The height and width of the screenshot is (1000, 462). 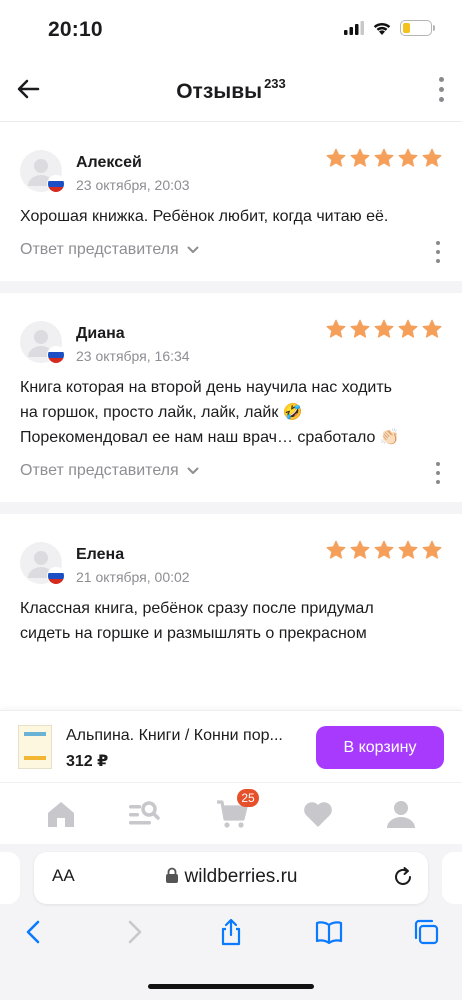 What do you see at coordinates (231, 562) in the screenshot?
I see `review-header: Елена 21 октября, 00:02` at bounding box center [231, 562].